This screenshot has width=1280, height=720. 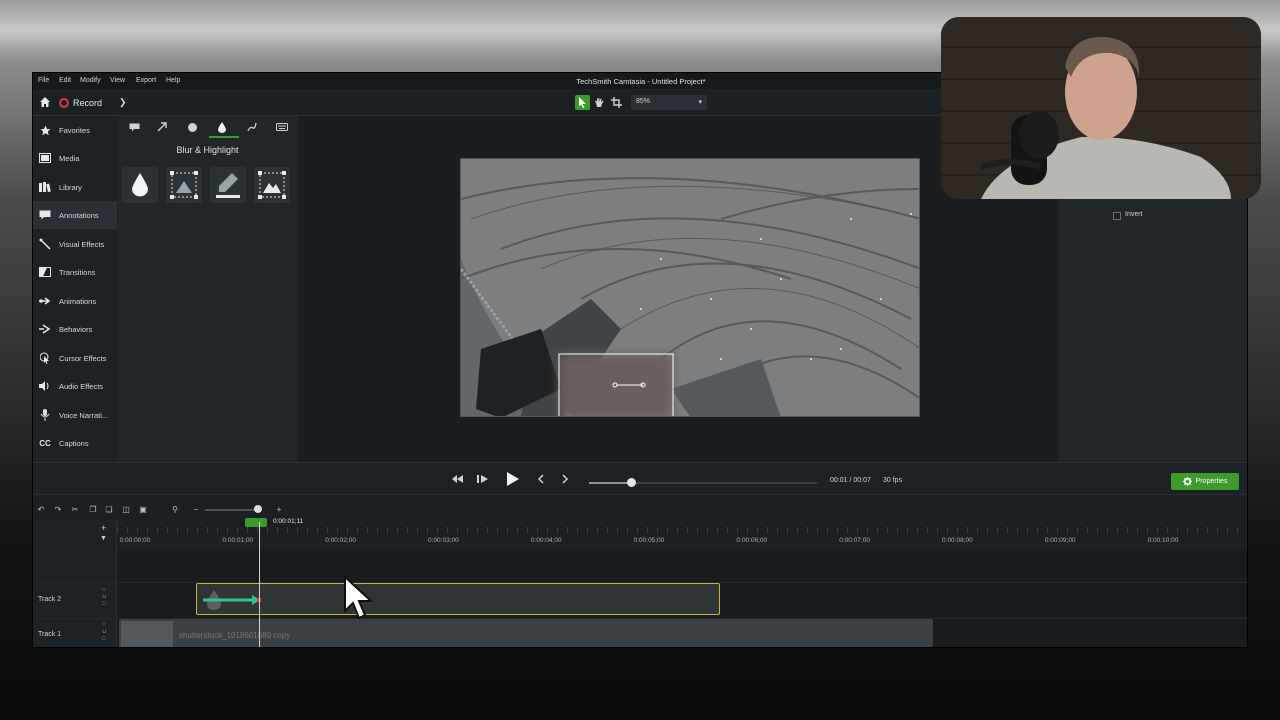 I want to click on select-tool-button, so click(x=582, y=102).